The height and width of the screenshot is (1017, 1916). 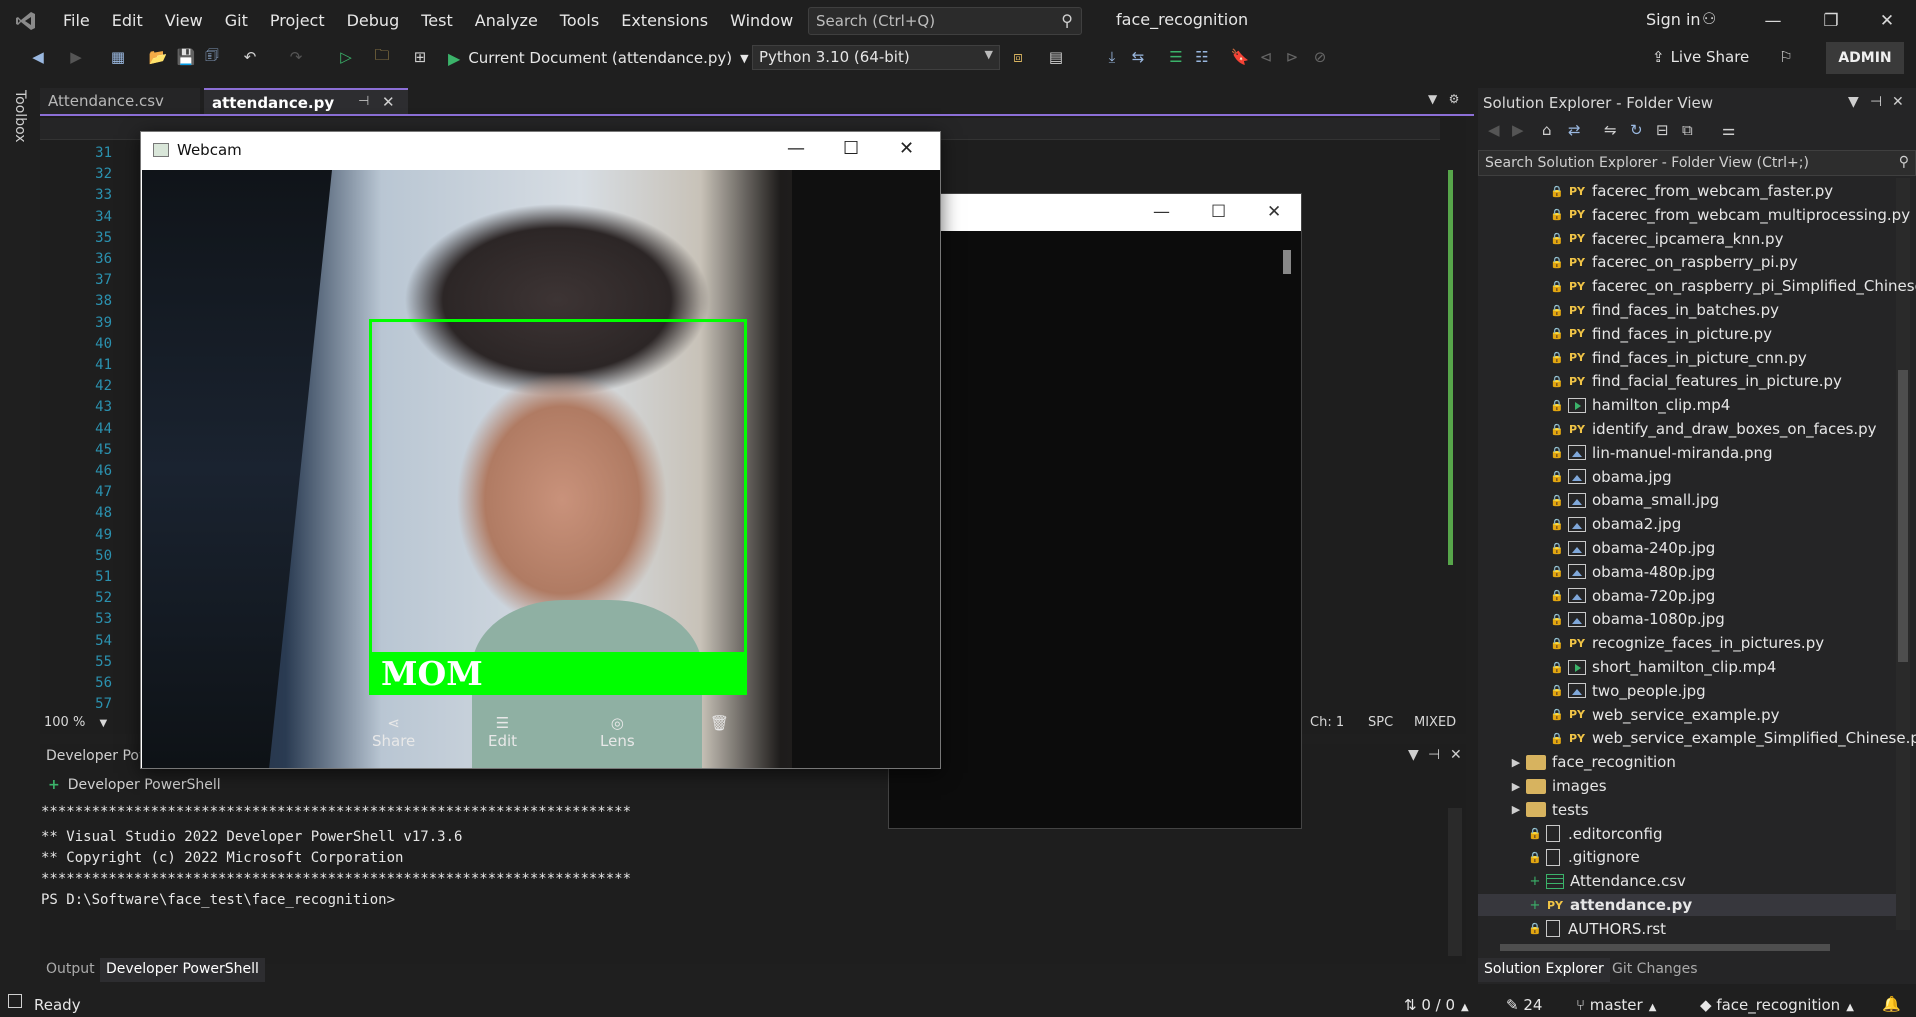 What do you see at coordinates (1524, 1005) in the screenshot?
I see `pending-changes: ✎ 24` at bounding box center [1524, 1005].